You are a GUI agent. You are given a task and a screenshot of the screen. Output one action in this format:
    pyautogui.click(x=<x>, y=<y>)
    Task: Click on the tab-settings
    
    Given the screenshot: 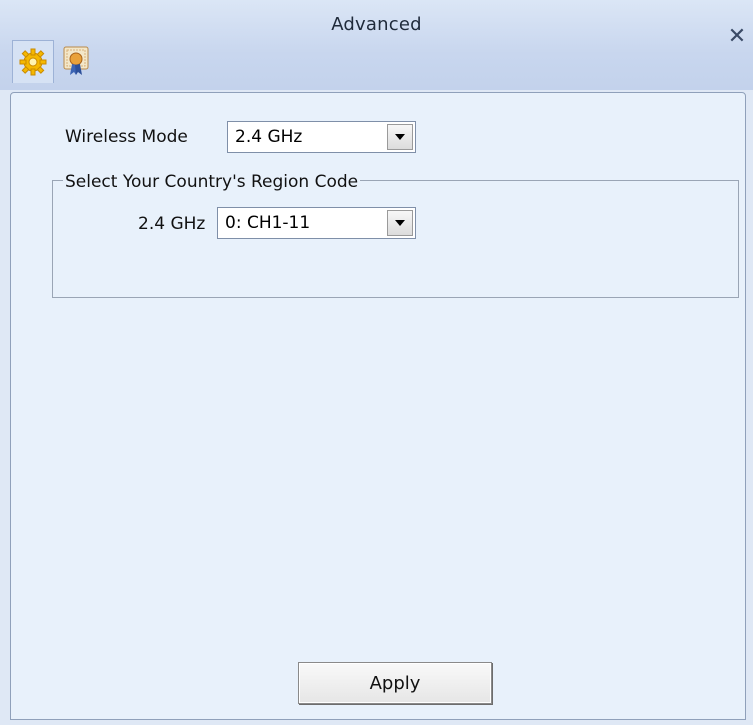 What is the action you would take?
    pyautogui.click(x=33, y=61)
    